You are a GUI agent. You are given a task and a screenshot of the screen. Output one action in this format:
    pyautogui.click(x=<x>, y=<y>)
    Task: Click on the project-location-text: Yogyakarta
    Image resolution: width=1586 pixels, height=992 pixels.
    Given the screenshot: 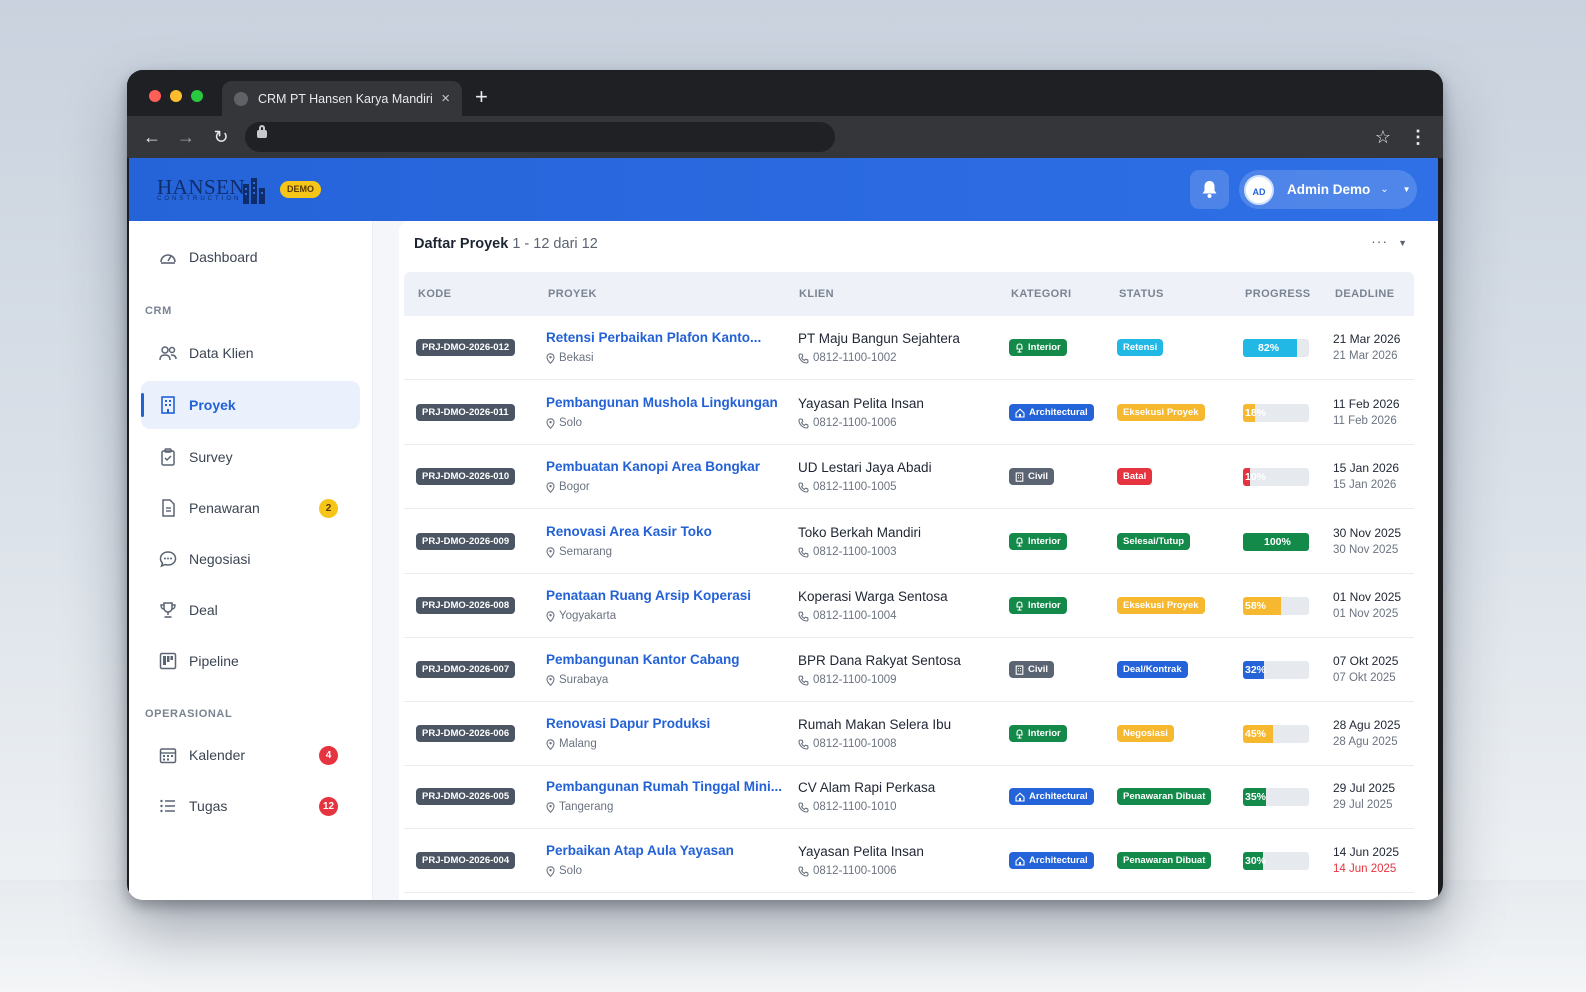 What is the action you would take?
    pyautogui.click(x=588, y=616)
    